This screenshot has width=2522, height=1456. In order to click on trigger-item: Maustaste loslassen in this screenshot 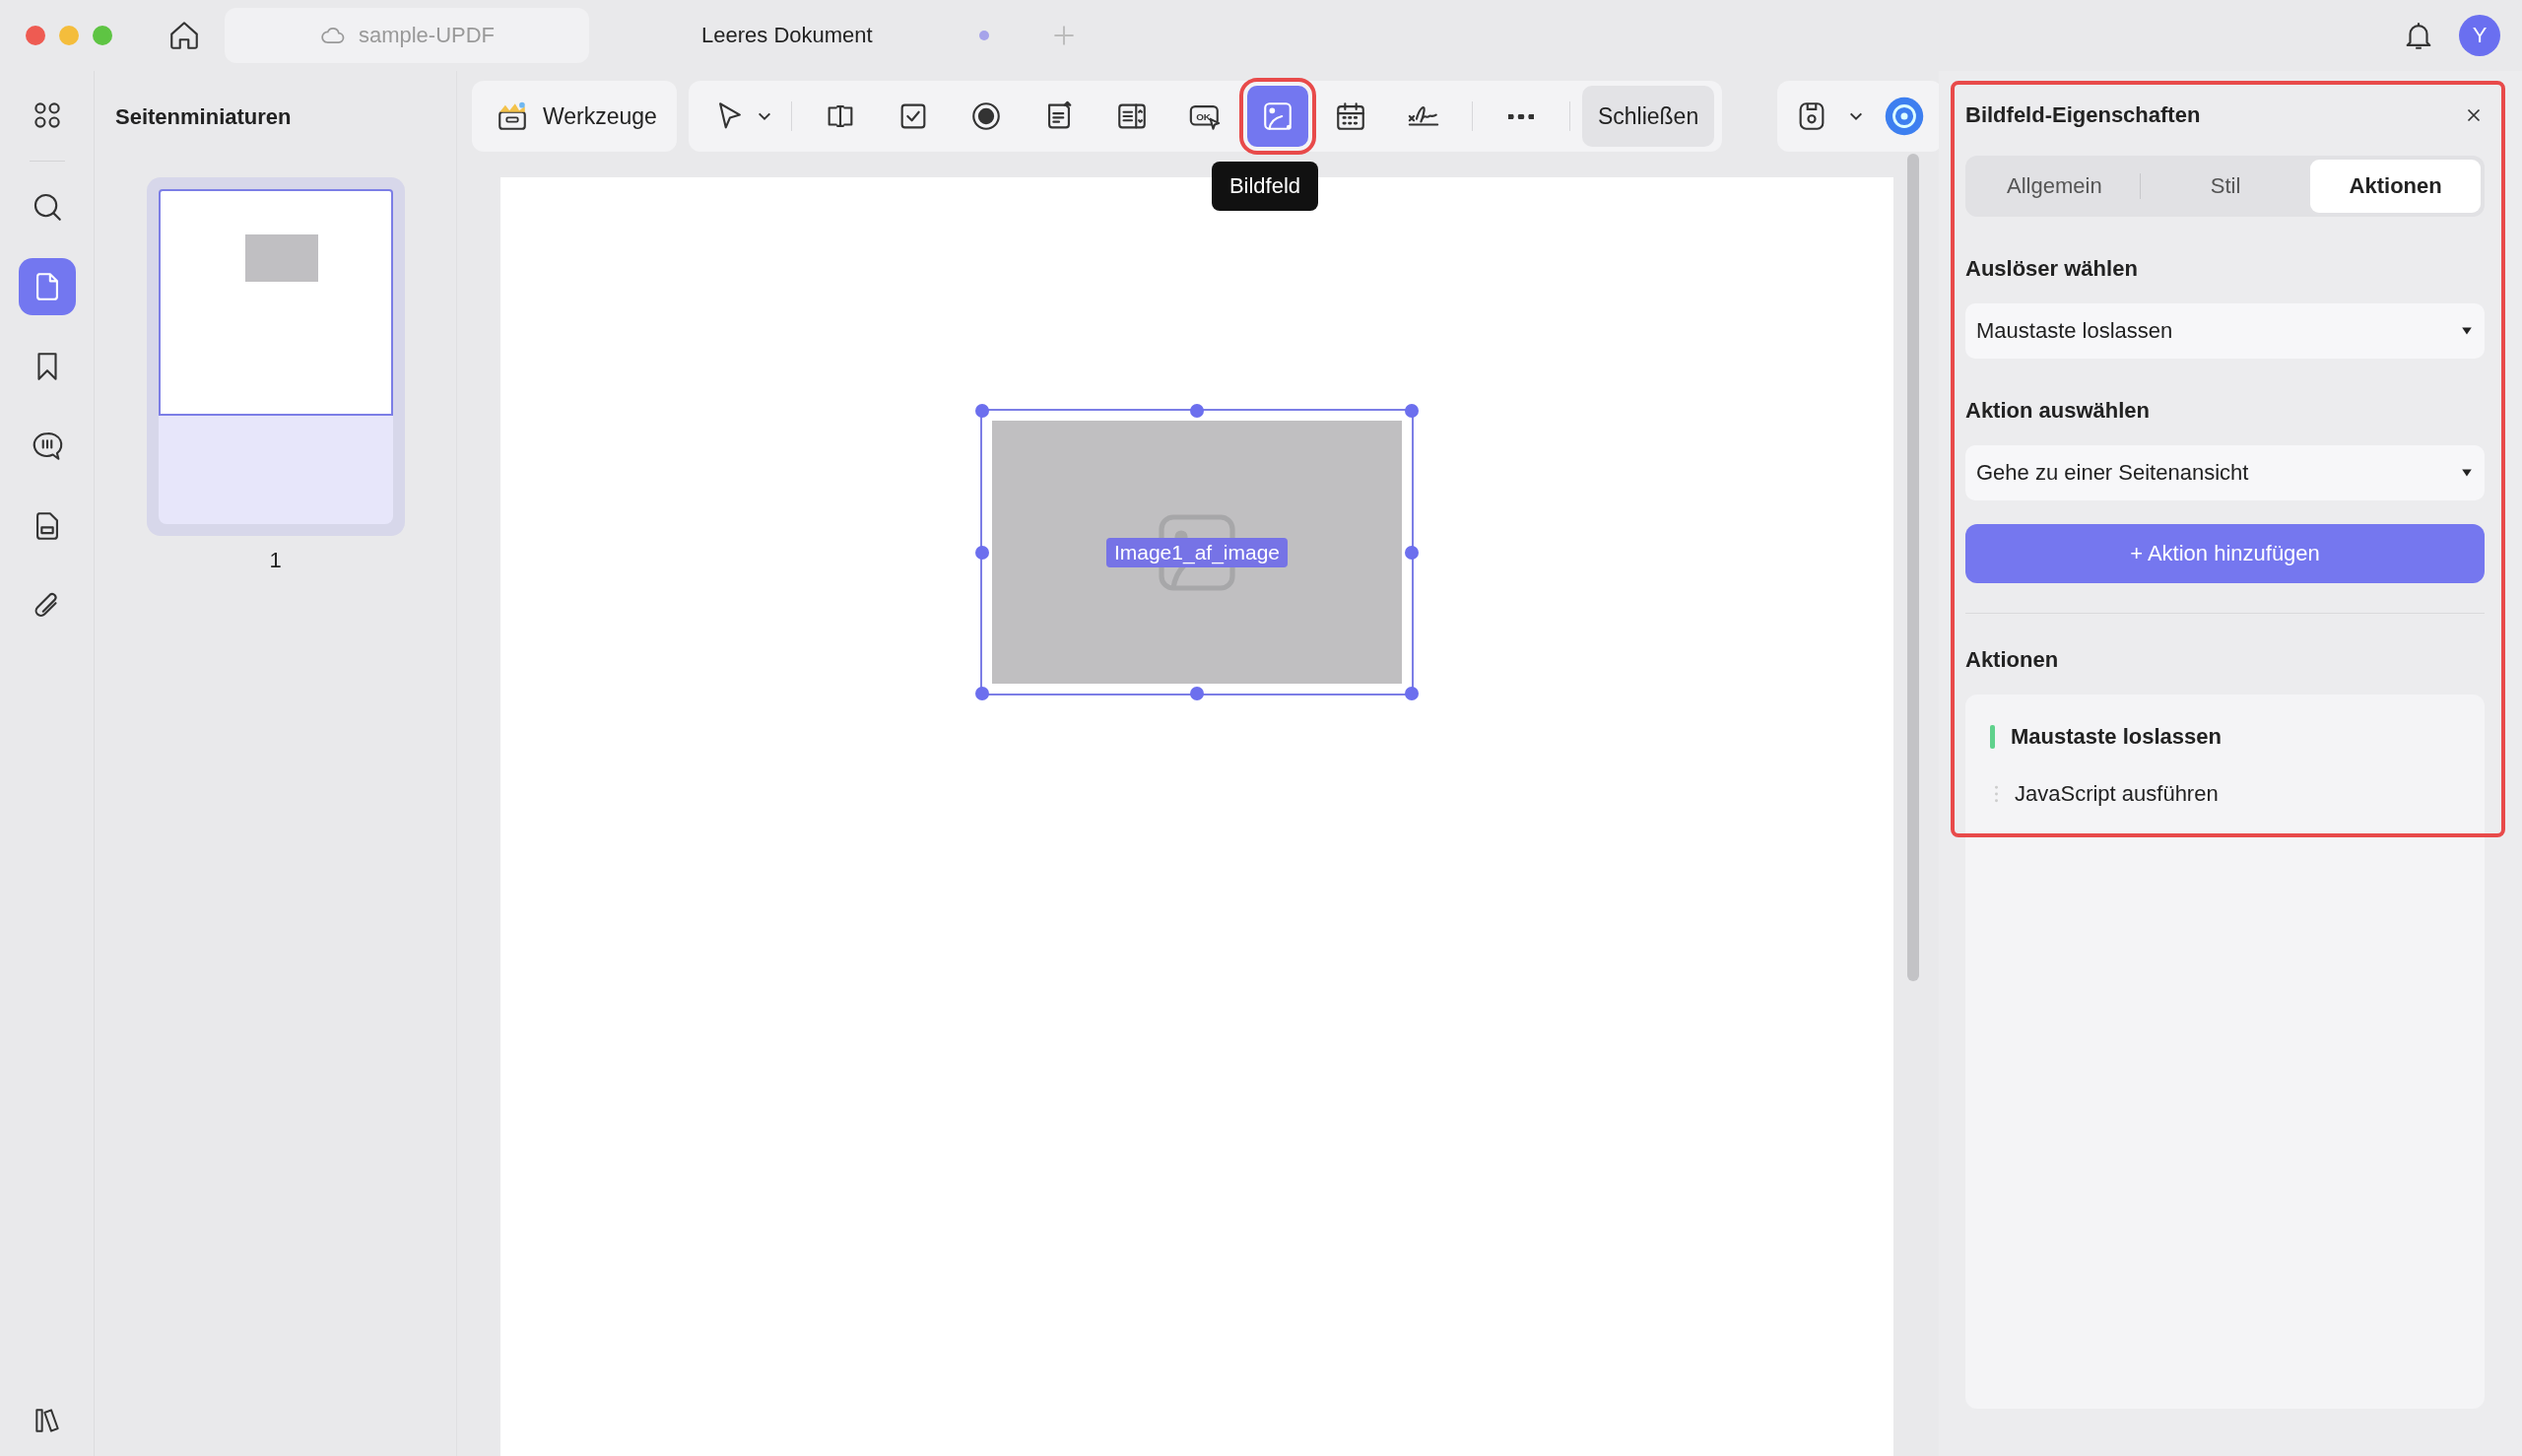, I will do `click(2116, 737)`.